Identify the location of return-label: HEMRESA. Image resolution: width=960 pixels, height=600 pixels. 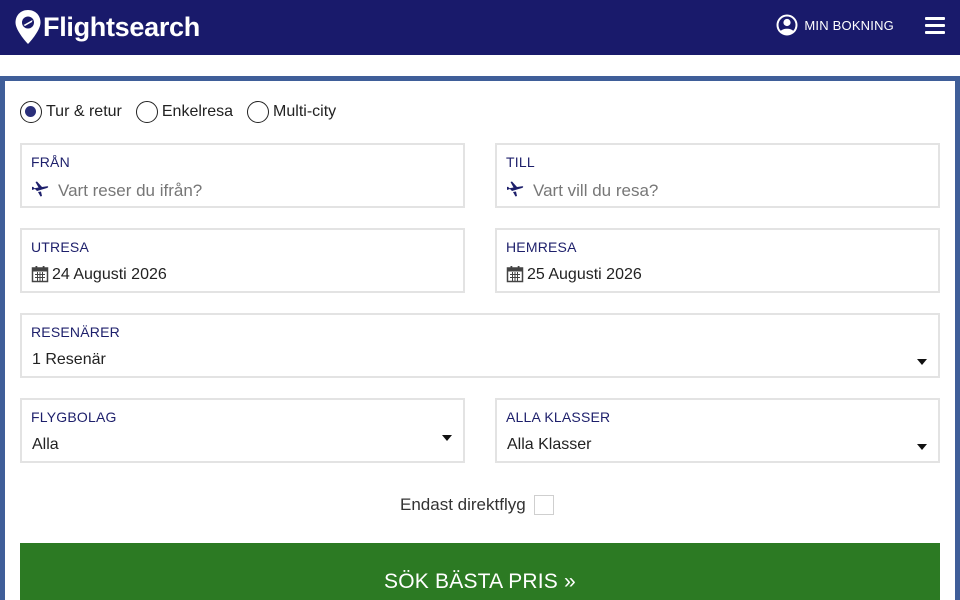
(541, 247).